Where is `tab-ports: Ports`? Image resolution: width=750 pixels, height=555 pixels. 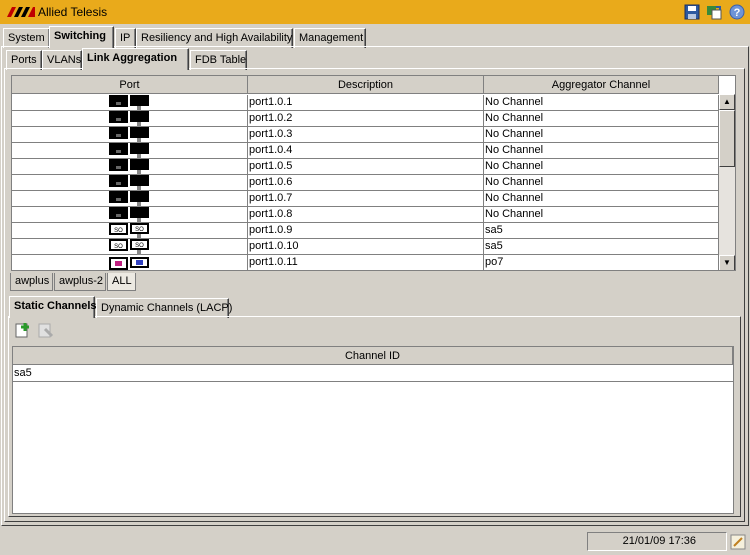
tab-ports: Ports is located at coordinates (24, 60).